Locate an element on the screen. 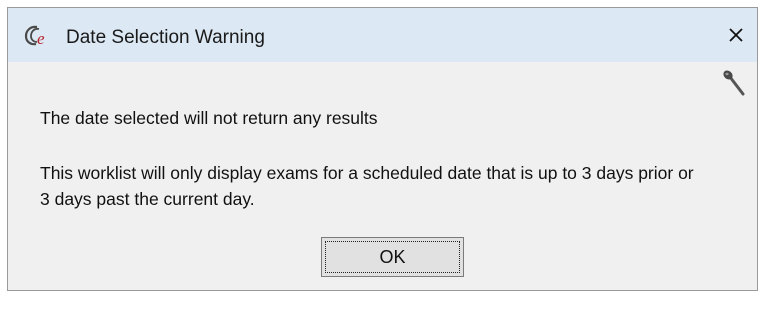 This screenshot has width=768, height=320. dialog-title: Date Selection Warning is located at coordinates (165, 37).